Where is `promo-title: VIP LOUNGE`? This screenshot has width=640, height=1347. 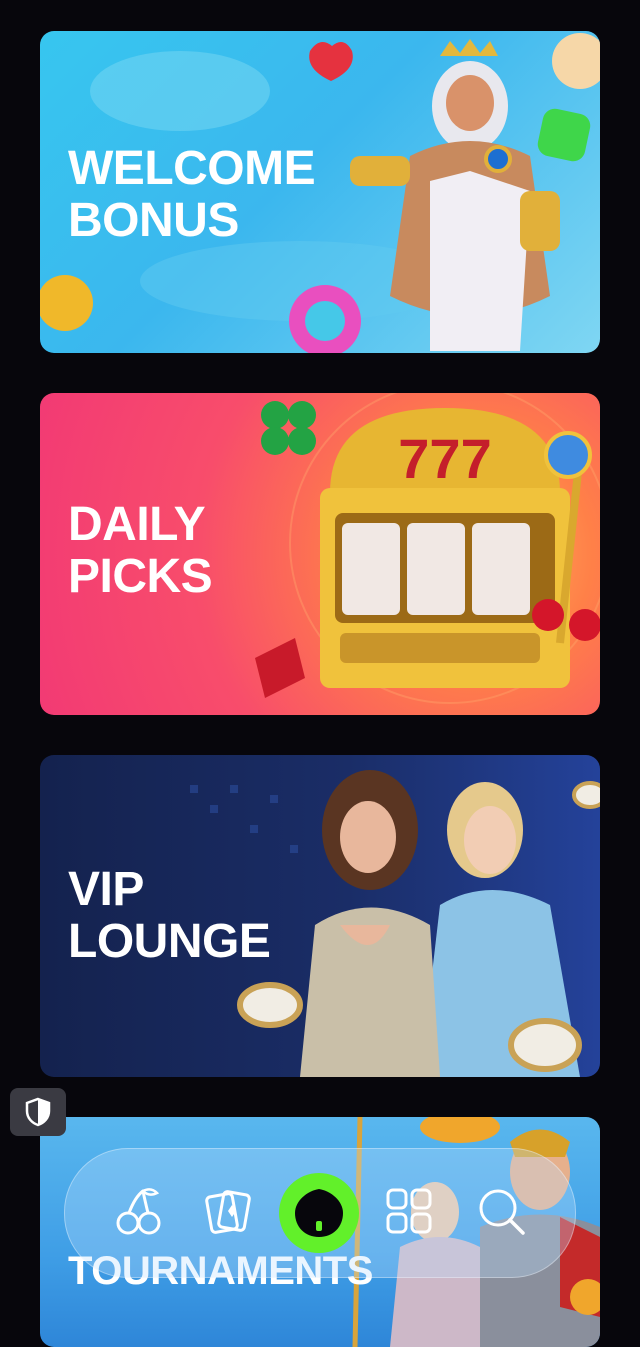 promo-title: VIP LOUNGE is located at coordinates (169, 915).